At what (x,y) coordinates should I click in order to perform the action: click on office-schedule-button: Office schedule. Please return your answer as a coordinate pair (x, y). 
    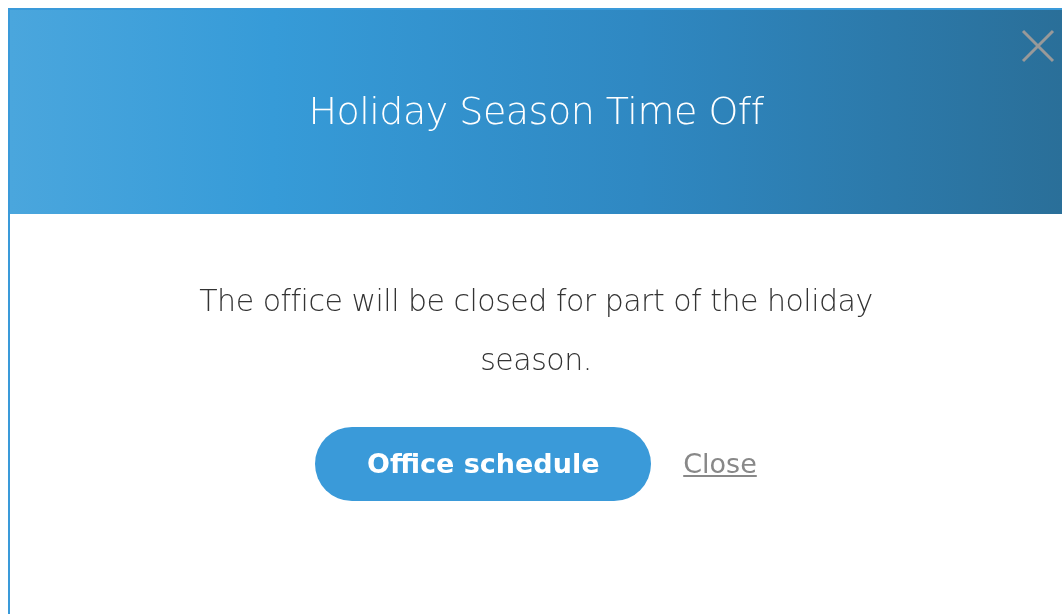
    Looking at the image, I should click on (483, 464).